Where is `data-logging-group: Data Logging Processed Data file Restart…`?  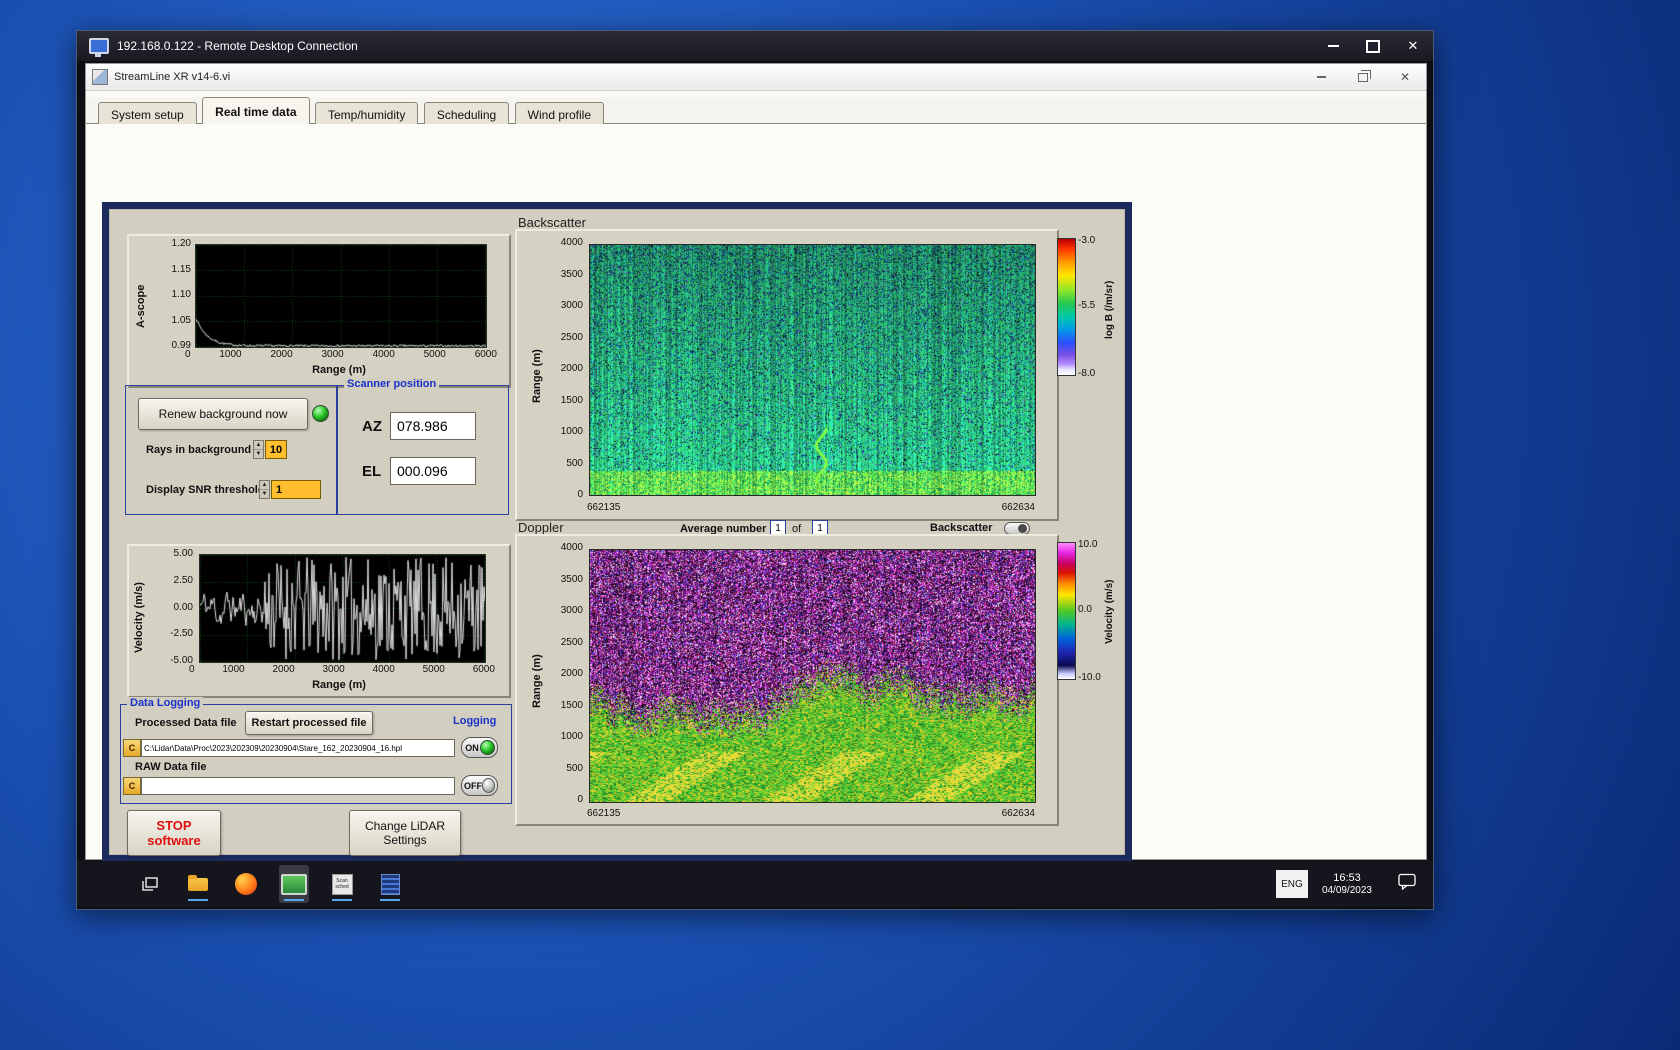
data-logging-group: Data Logging Processed Data file Restart… is located at coordinates (316, 750).